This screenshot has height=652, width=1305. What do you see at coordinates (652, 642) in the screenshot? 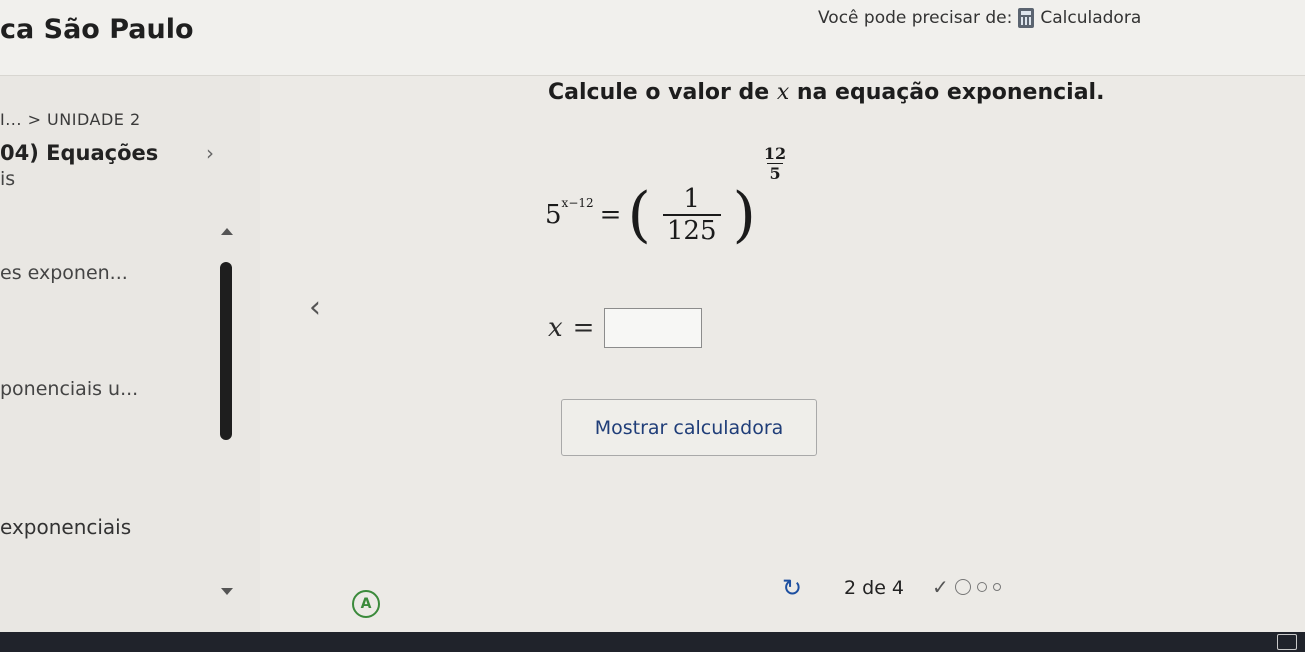
I see `taskbar` at bounding box center [652, 642].